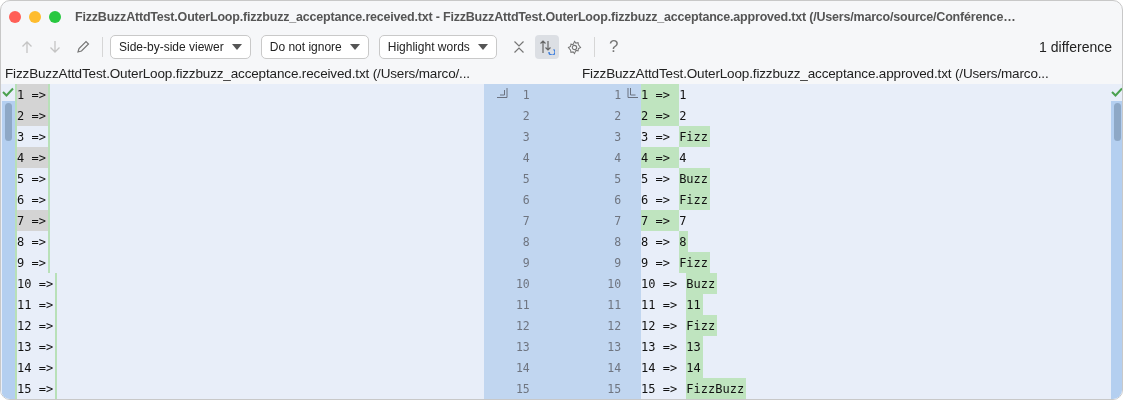 Image resolution: width=1123 pixels, height=400 pixels. Describe the element at coordinates (683, 95) in the screenshot. I see `changed-word: 1` at that location.